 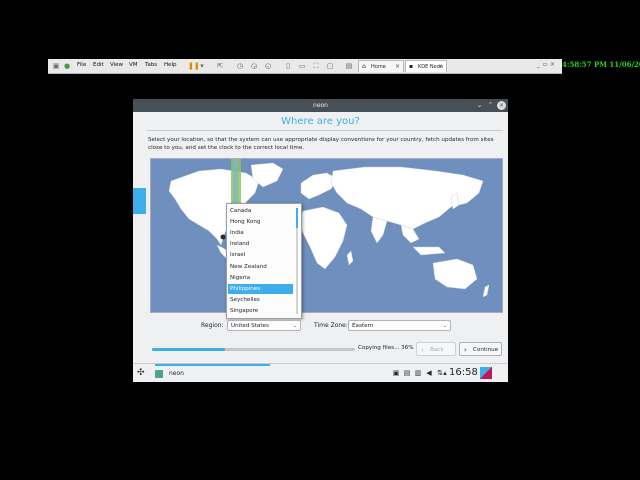 I want to click on clipboard-icon: ▤, so click(x=407, y=373).